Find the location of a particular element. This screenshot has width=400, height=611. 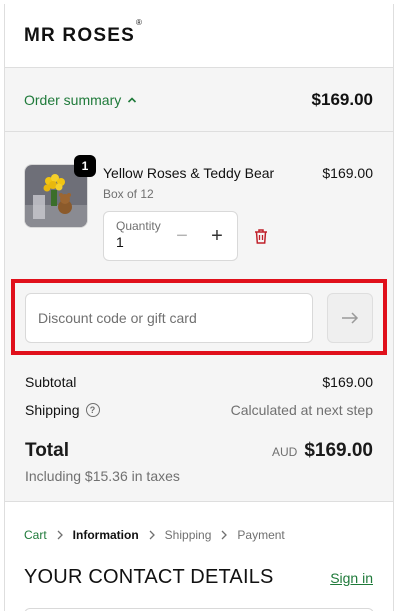

breadcrumb: Cart Information Shipping Payment is located at coordinates (199, 522).